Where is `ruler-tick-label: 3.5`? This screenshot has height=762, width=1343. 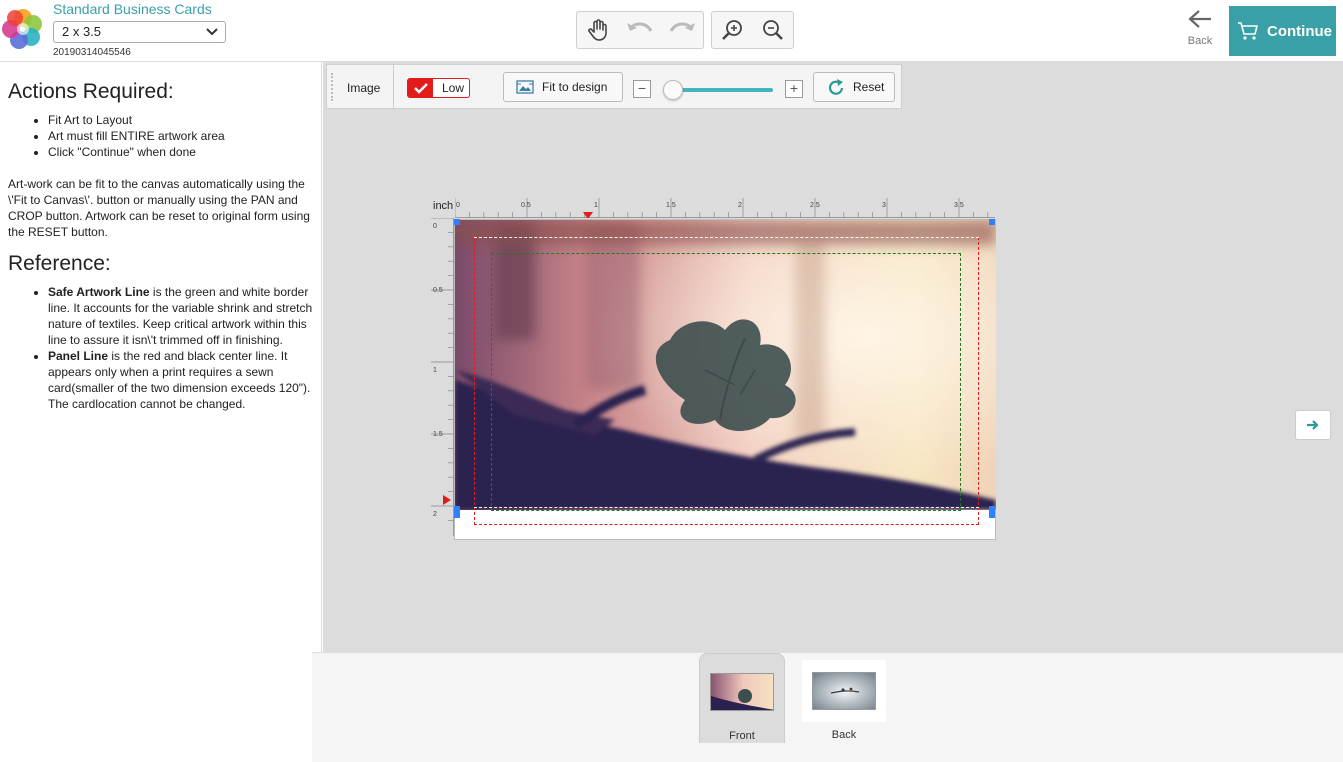 ruler-tick-label: 3.5 is located at coordinates (959, 205).